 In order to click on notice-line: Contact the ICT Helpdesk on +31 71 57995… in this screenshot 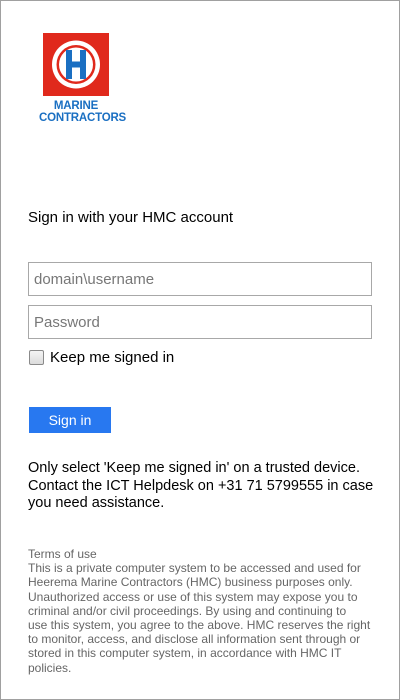, I will do `click(201, 485)`.